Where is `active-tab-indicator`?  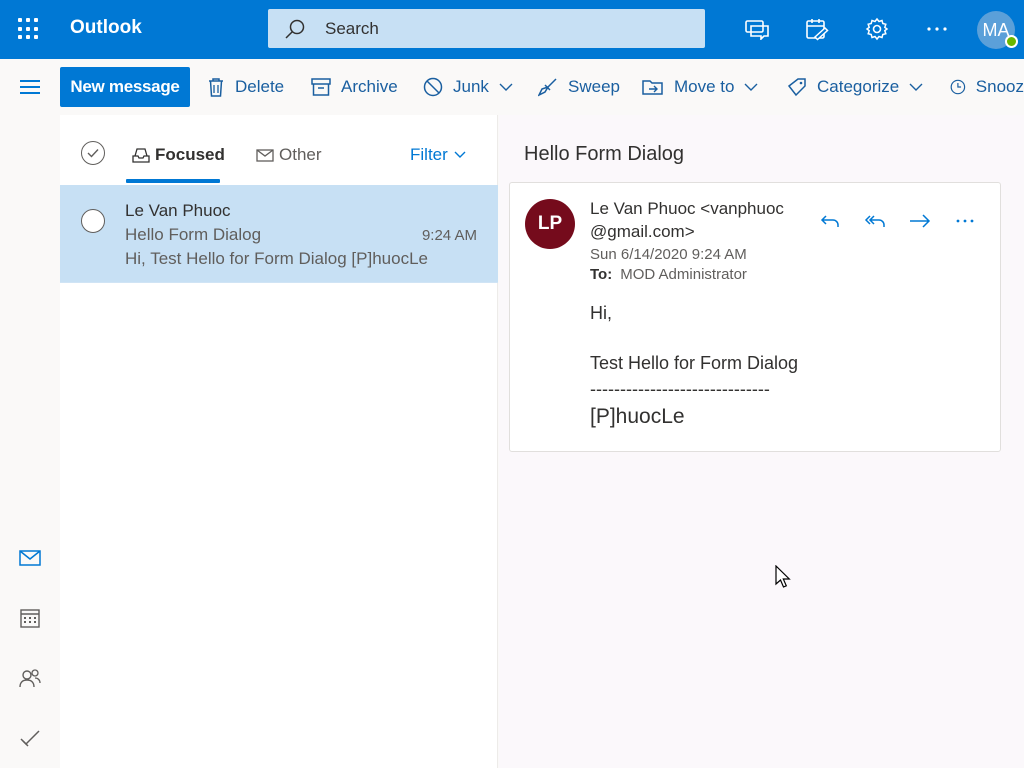 active-tab-indicator is located at coordinates (173, 181).